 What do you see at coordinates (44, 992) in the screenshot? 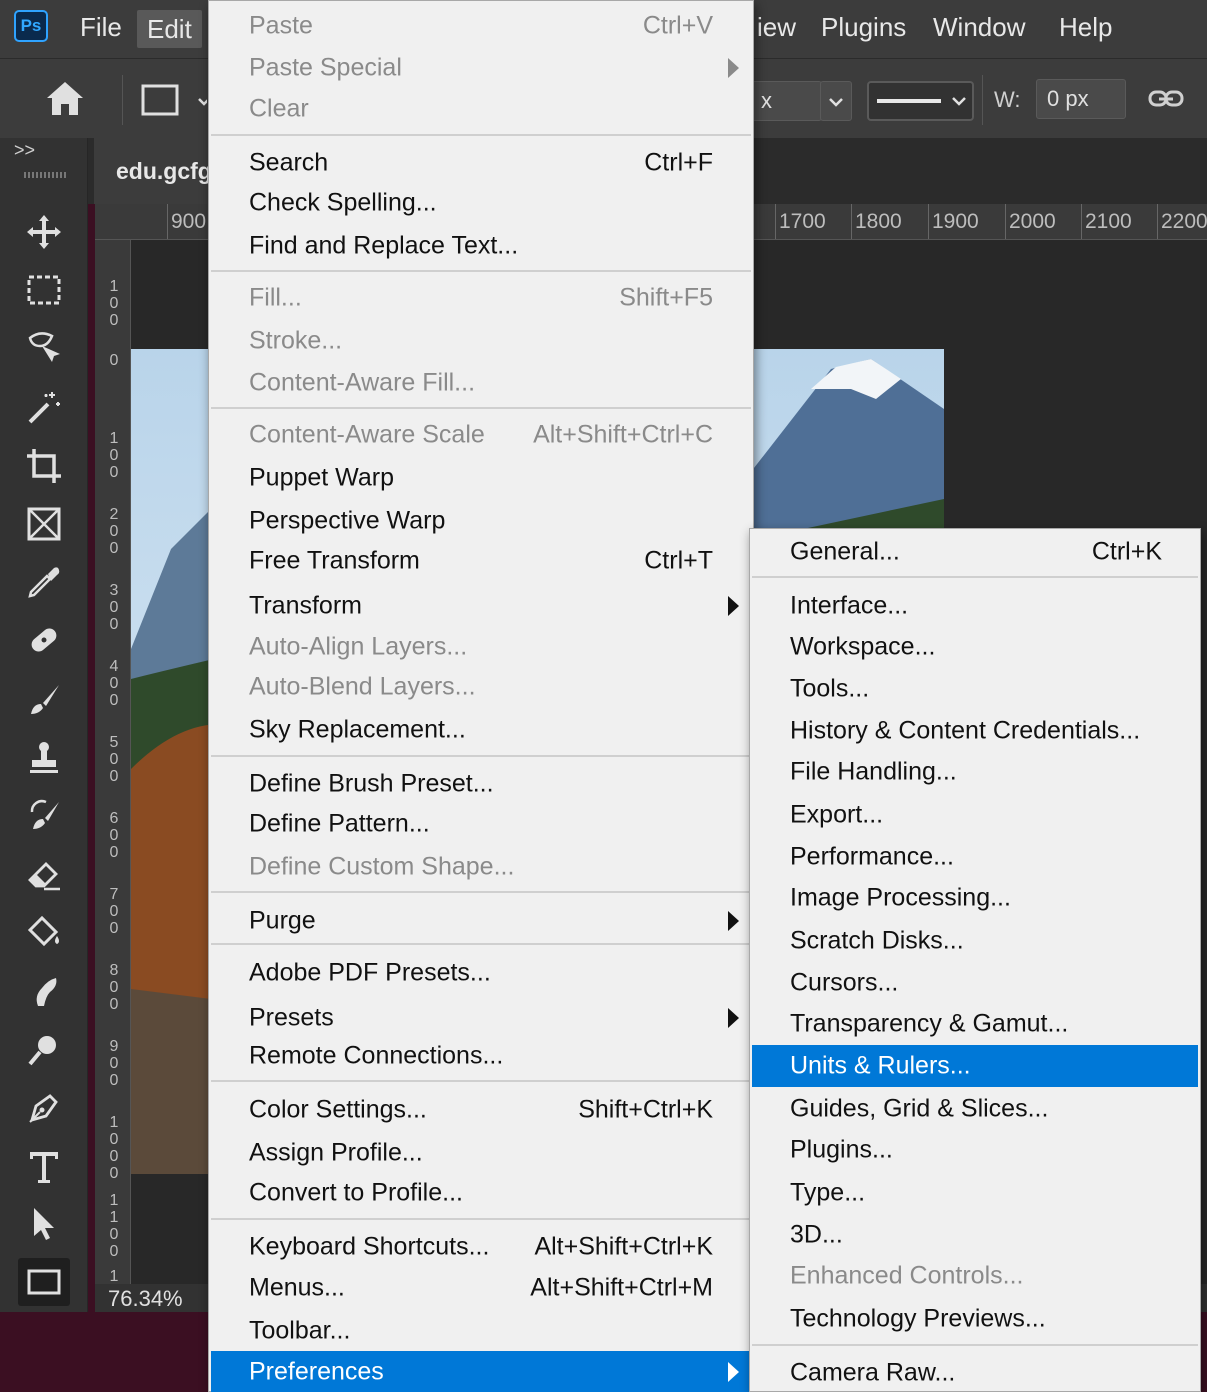
I see `smudge-icon` at bounding box center [44, 992].